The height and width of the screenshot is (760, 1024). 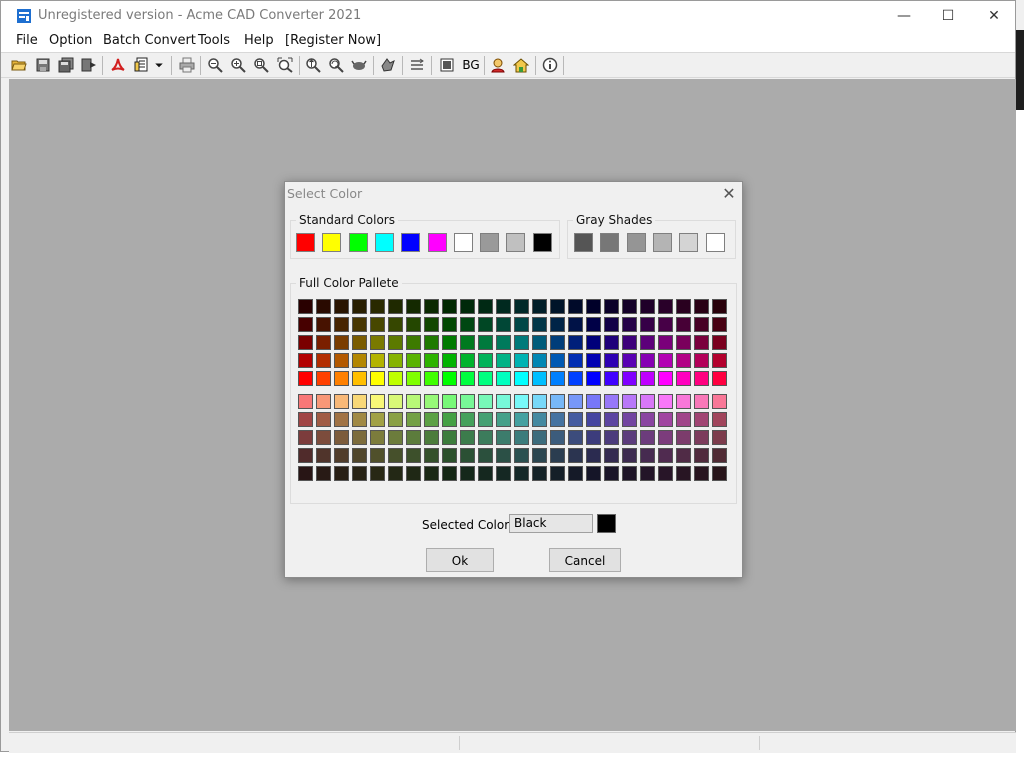 What do you see at coordinates (388, 65) in the screenshot?
I see `layer-icon` at bounding box center [388, 65].